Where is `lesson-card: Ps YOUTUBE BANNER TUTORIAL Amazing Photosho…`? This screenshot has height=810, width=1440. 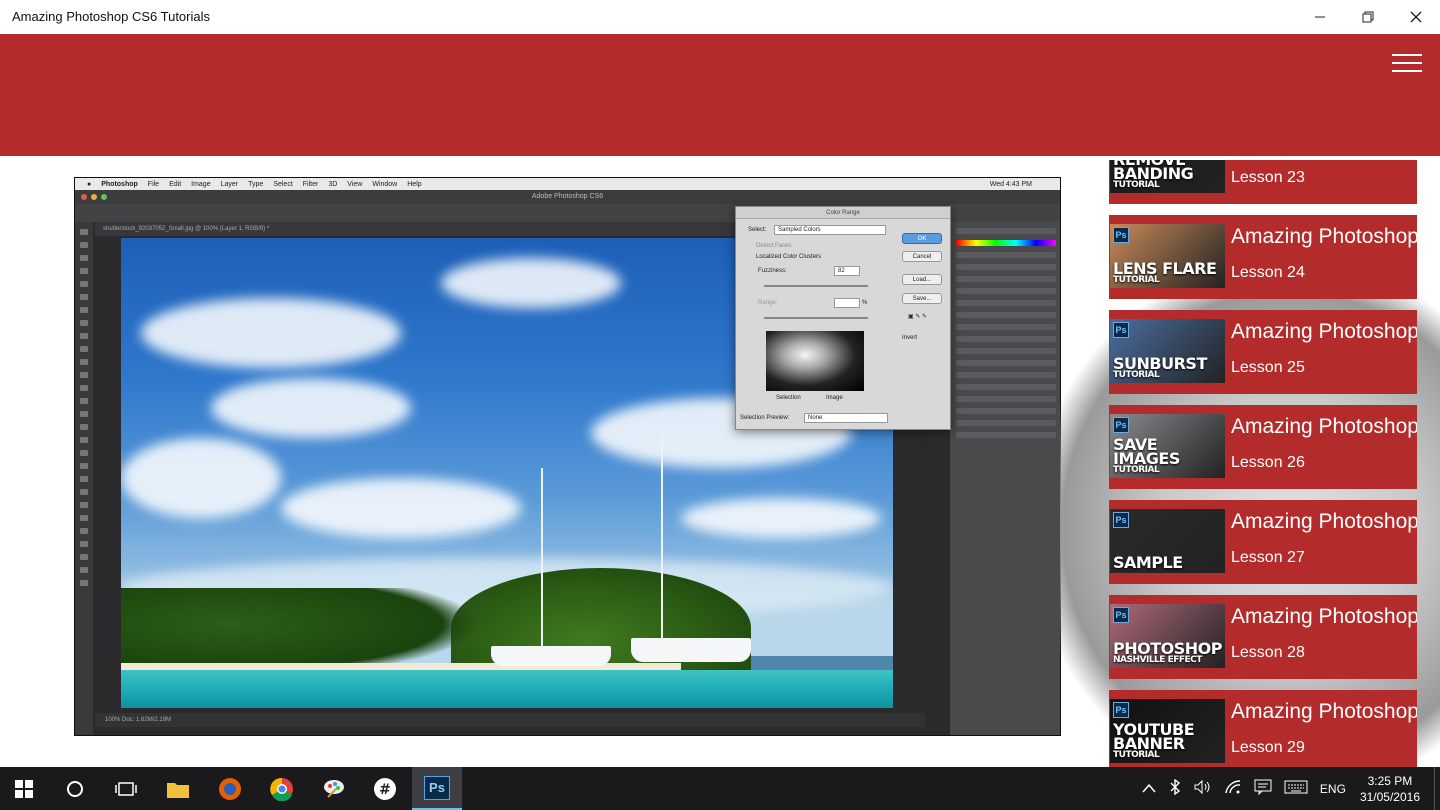
lesson-card: Ps YOUTUBE BANNER TUTORIAL Amazing Photosho… is located at coordinates (1263, 728).